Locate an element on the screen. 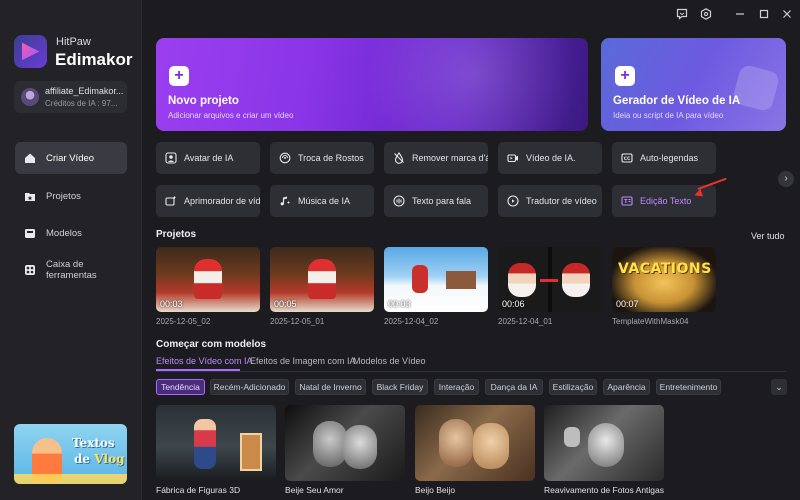  new-project-title: Novo projeto is located at coordinates (203, 101).